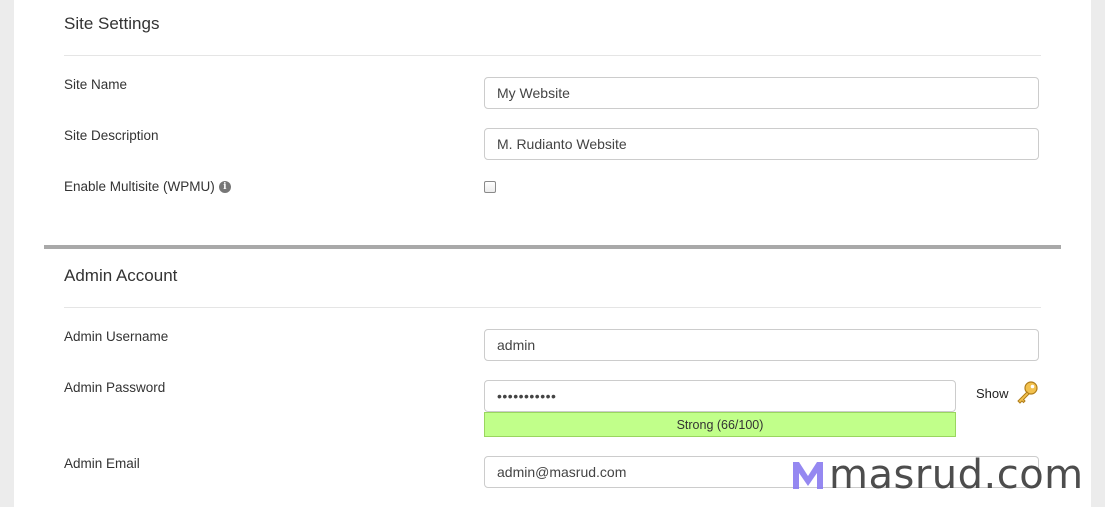  What do you see at coordinates (956, 475) in the screenshot?
I see `watermark-text: masrud.com` at bounding box center [956, 475].